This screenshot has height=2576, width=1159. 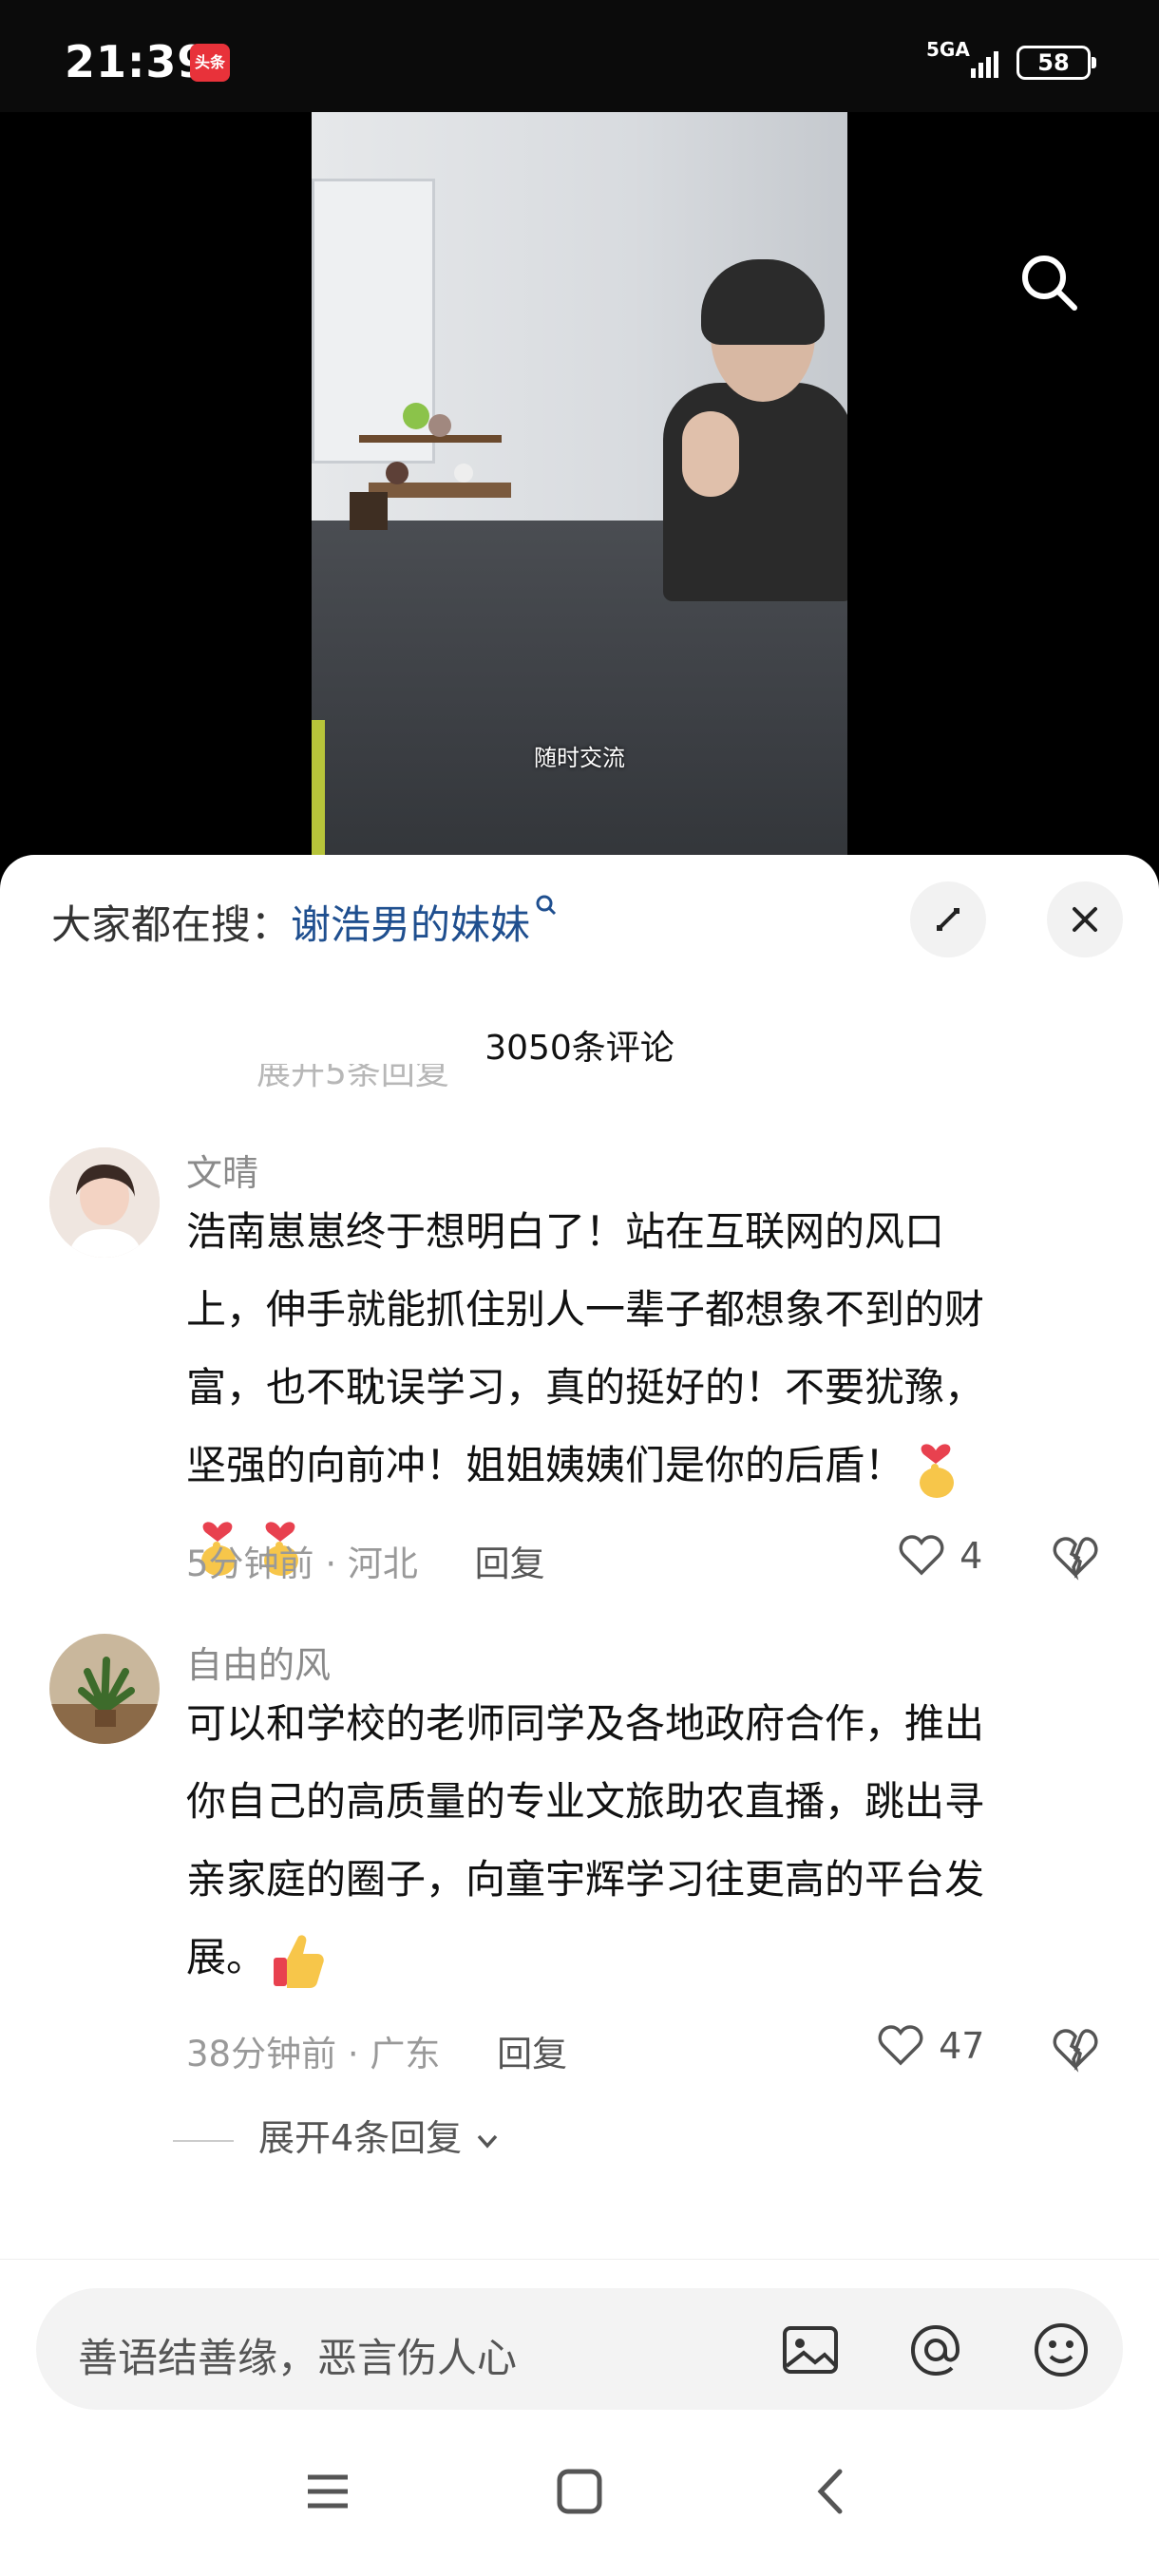 I want to click on search-icon, so click(x=1050, y=283).